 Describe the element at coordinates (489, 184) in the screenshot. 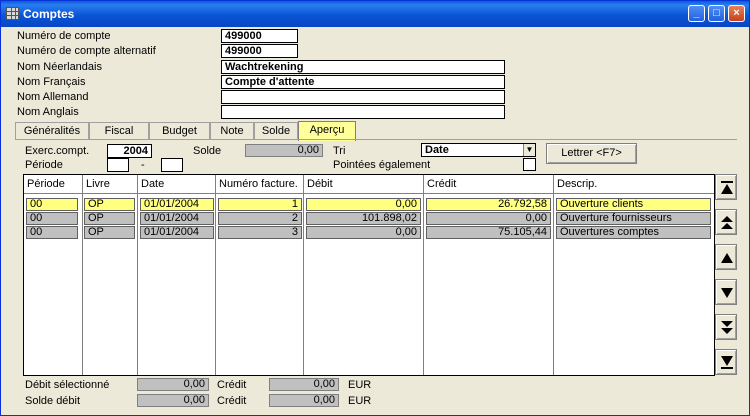

I see `col-header-credit: Crédit` at that location.